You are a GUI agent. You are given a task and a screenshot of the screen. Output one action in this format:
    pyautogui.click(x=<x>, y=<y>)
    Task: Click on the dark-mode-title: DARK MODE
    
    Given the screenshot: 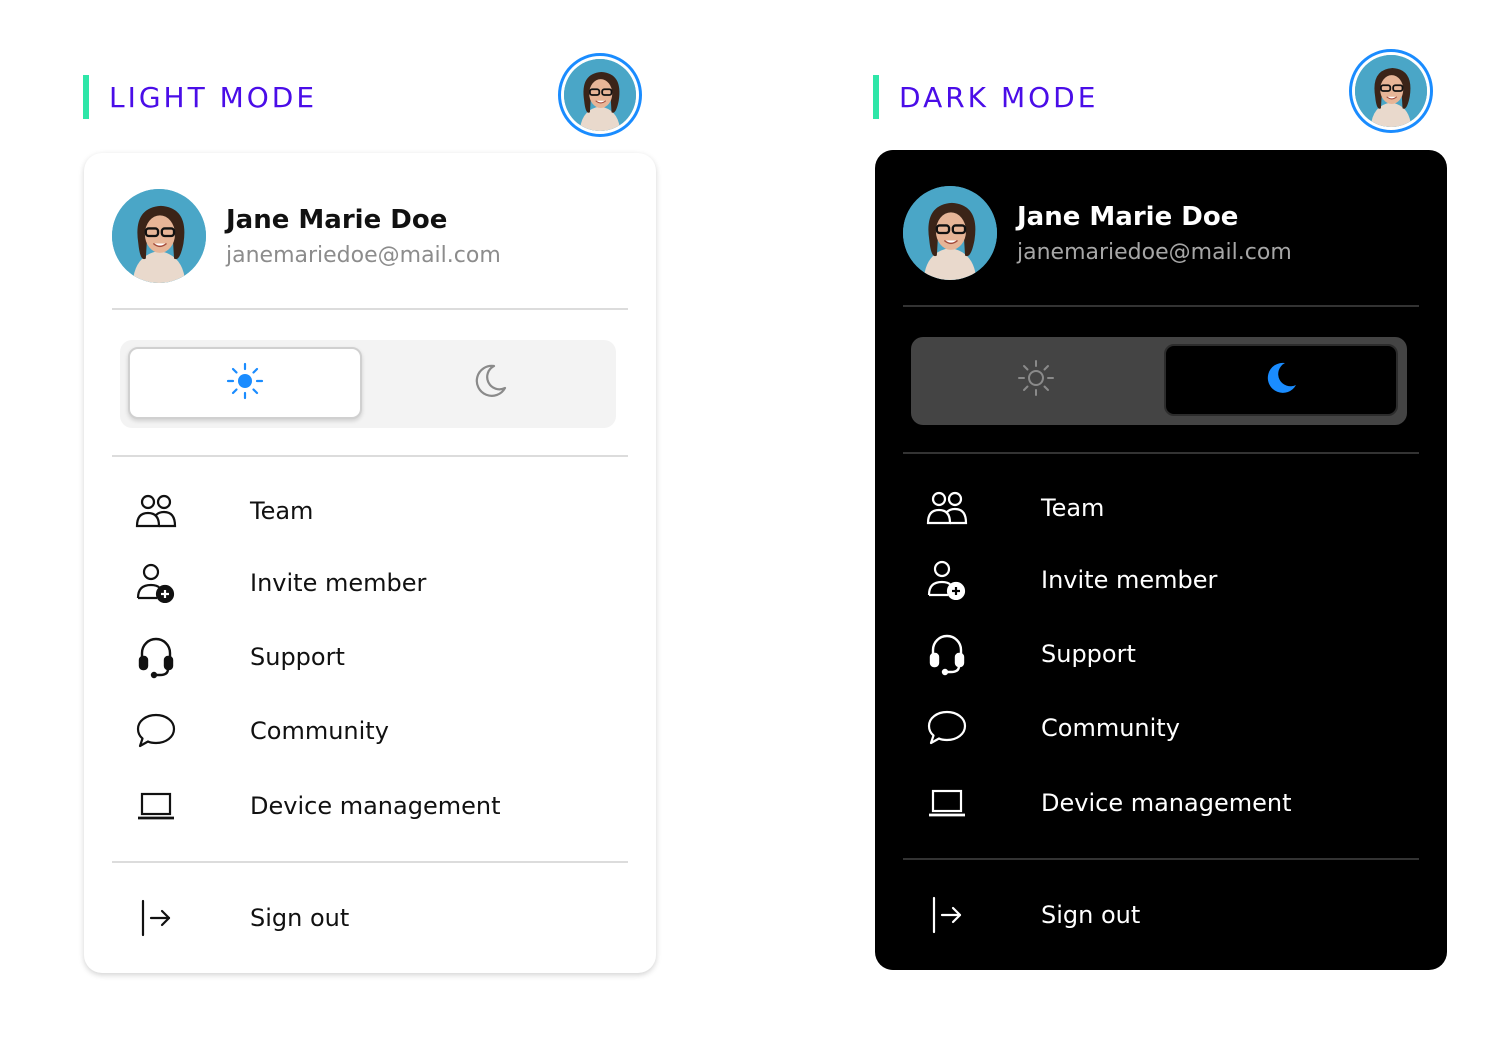 What is the action you would take?
    pyautogui.click(x=999, y=97)
    